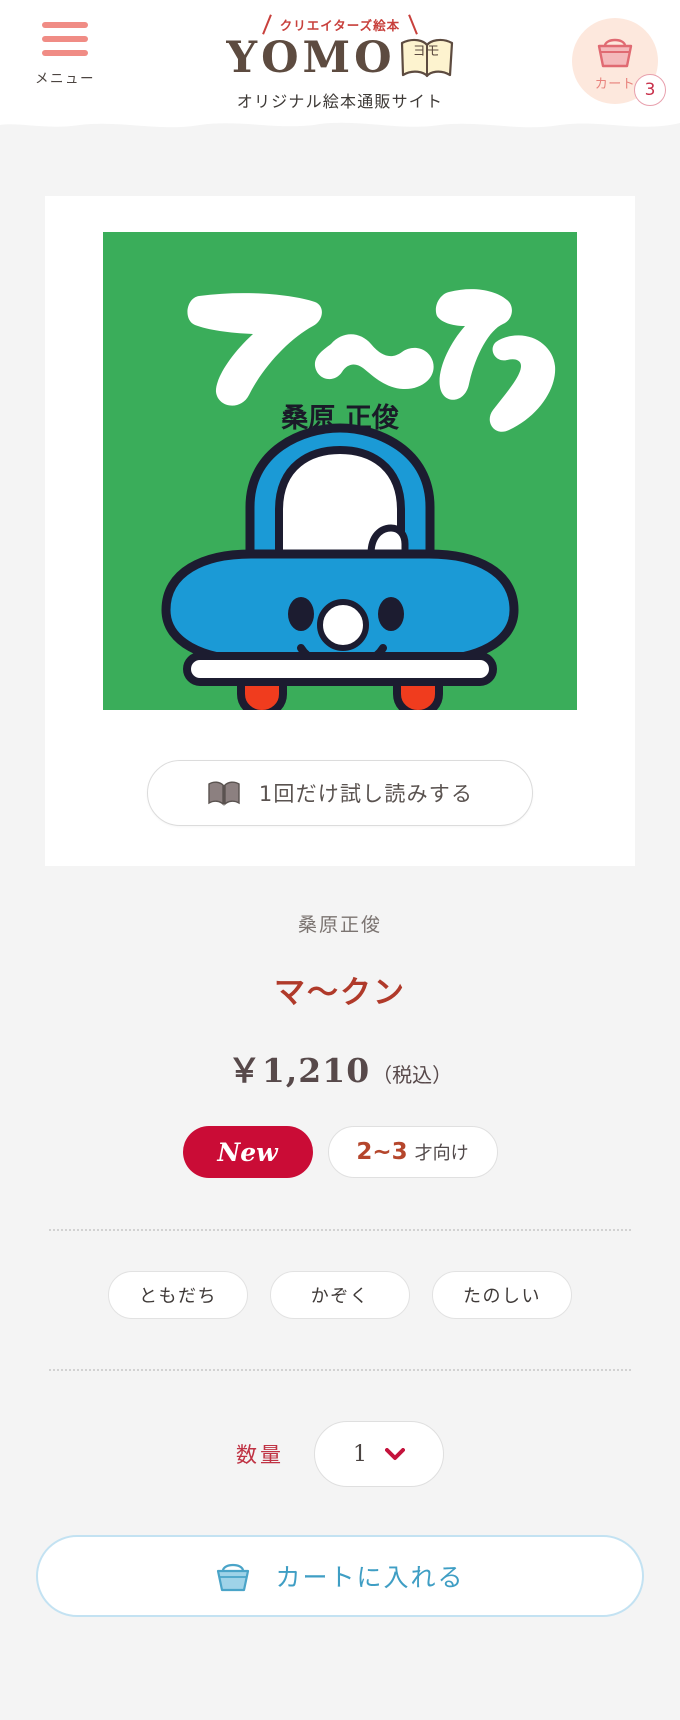  I want to click on logo-wordmark: YOMO ヨモ, so click(340, 57).